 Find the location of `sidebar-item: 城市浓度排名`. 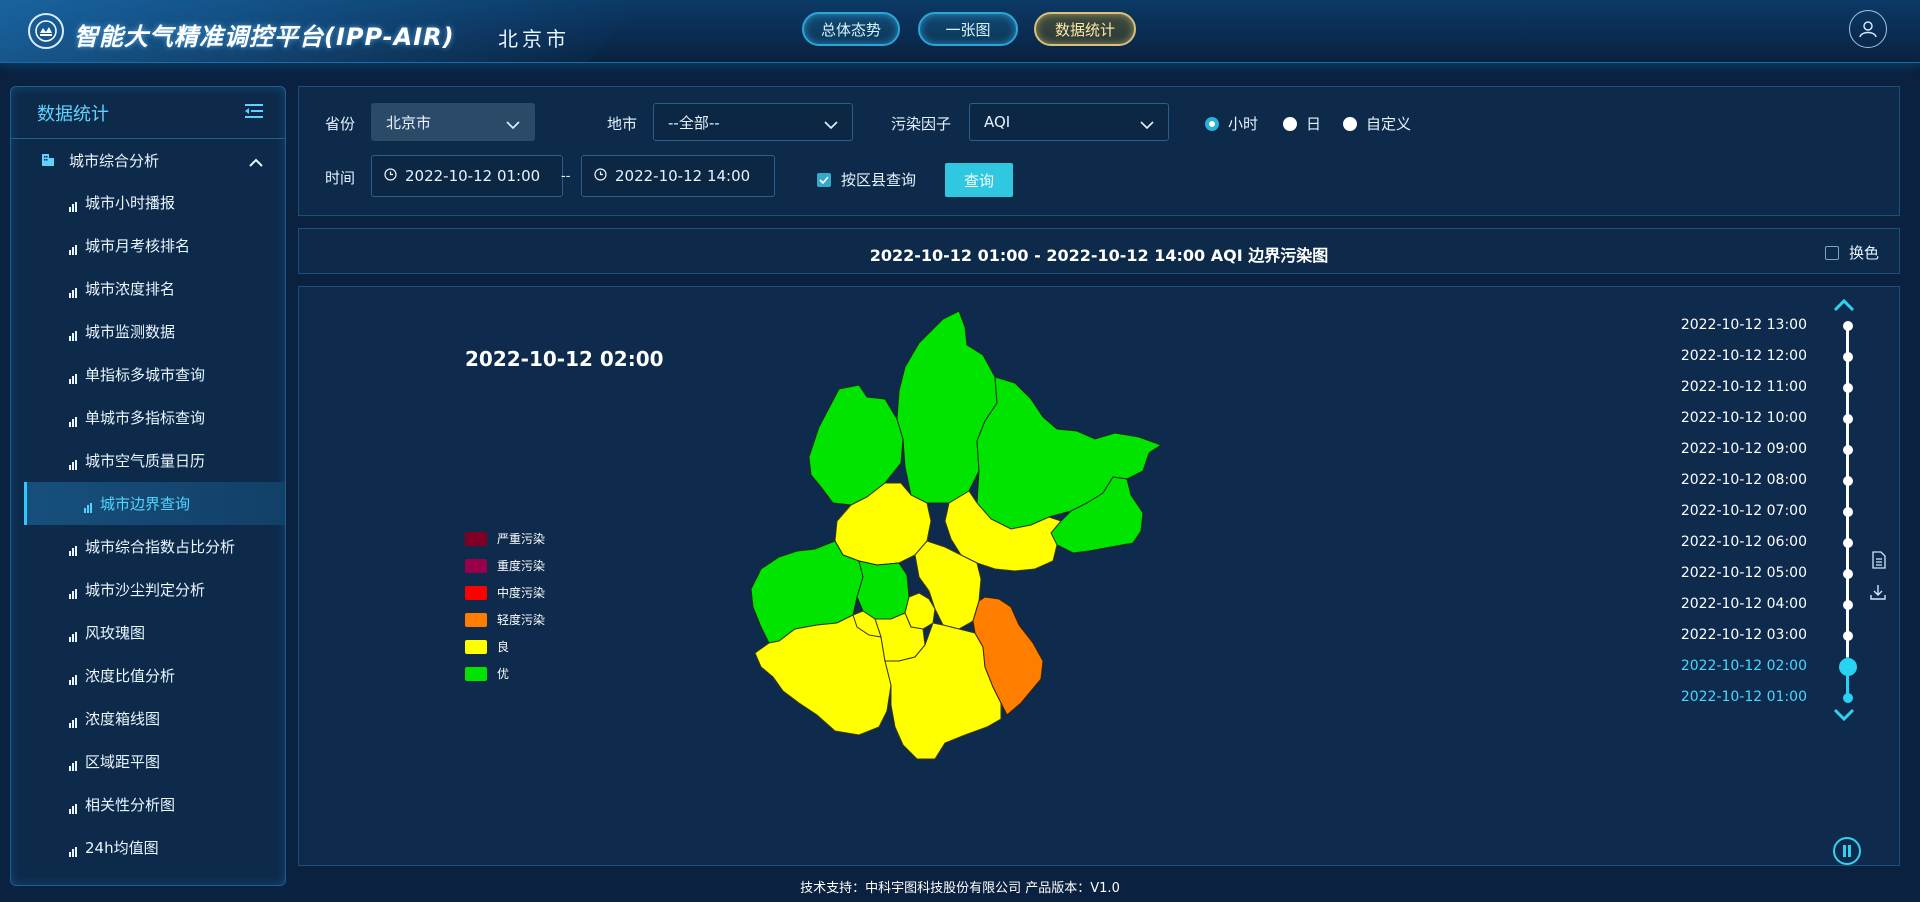

sidebar-item: 城市浓度排名 is located at coordinates (148, 288).